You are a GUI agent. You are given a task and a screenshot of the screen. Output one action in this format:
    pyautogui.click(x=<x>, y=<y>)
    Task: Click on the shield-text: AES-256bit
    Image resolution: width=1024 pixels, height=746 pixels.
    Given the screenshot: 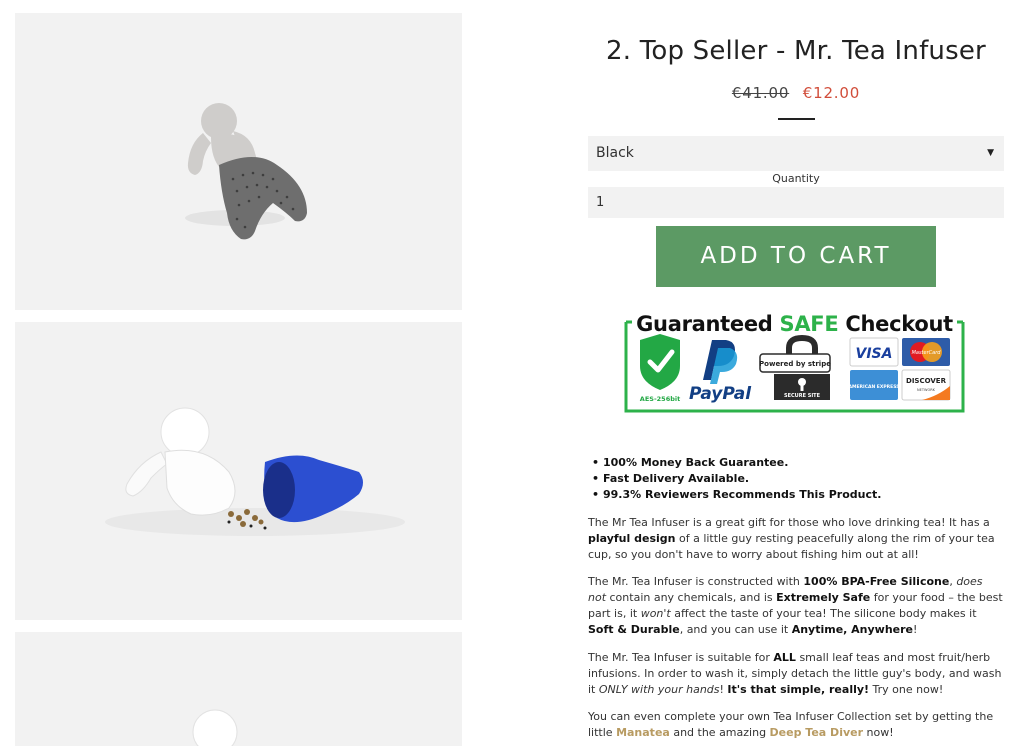 What is the action you would take?
    pyautogui.click(x=660, y=399)
    